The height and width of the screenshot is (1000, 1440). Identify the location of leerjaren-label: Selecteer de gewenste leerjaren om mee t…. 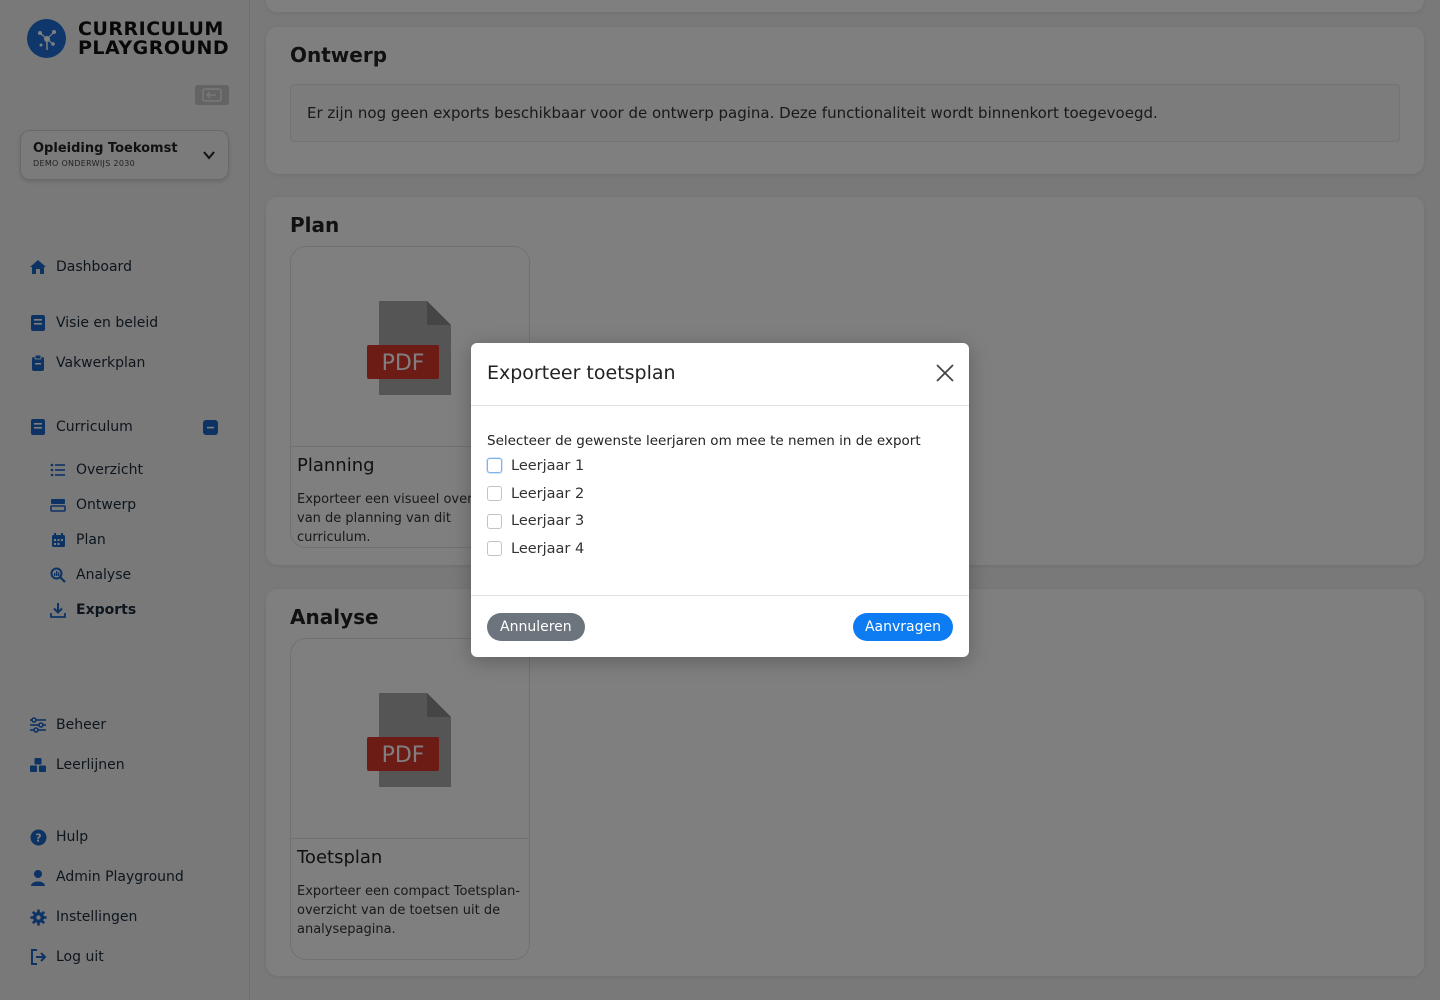
(704, 441).